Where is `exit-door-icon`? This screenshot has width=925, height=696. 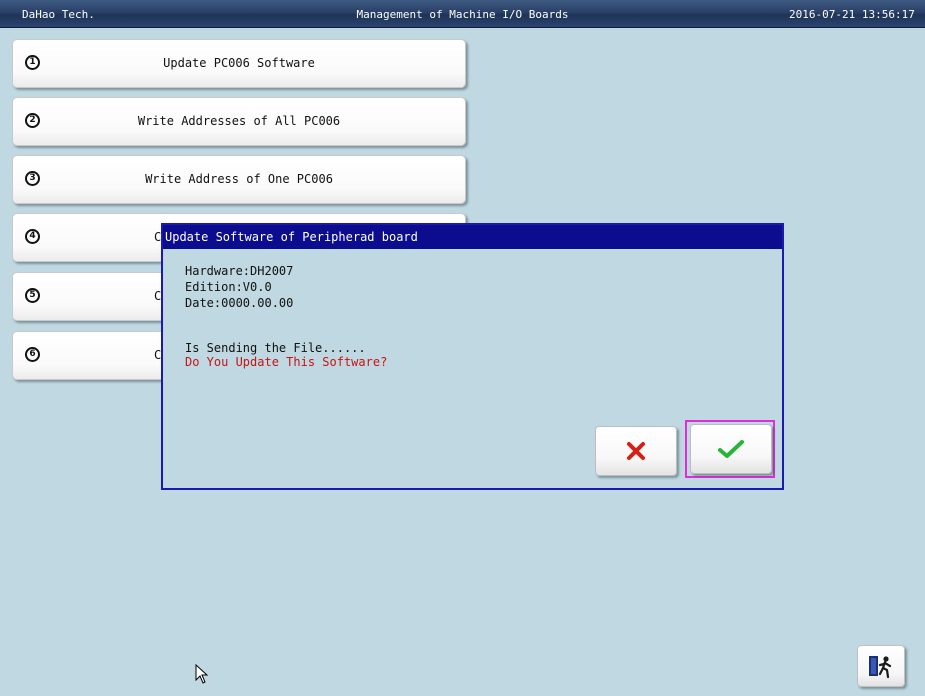 exit-door-icon is located at coordinates (880, 667).